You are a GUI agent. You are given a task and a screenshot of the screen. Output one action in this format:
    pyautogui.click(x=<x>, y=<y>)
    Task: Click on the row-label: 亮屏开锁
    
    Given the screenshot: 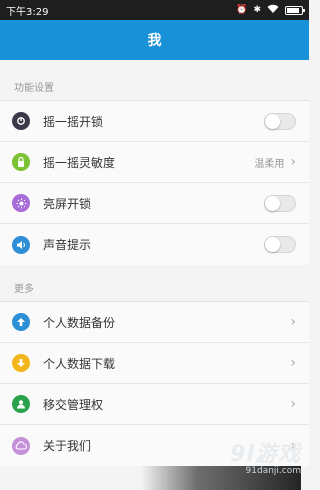 What is the action you would take?
    pyautogui.click(x=67, y=203)
    